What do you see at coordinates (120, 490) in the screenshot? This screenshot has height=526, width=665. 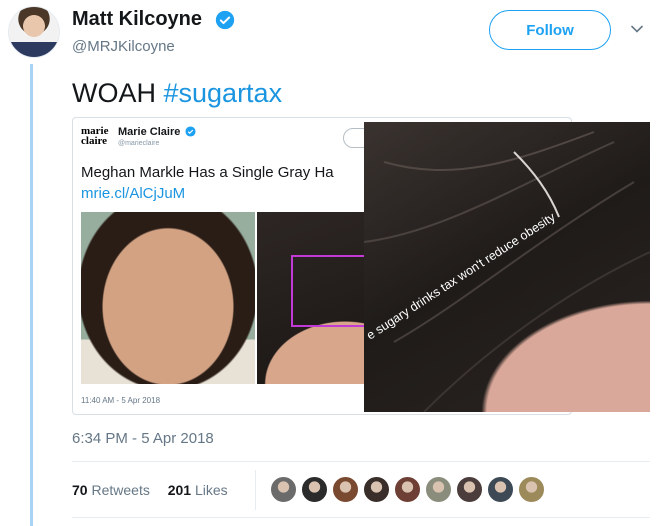 I see `retweet-label: Retweets` at bounding box center [120, 490].